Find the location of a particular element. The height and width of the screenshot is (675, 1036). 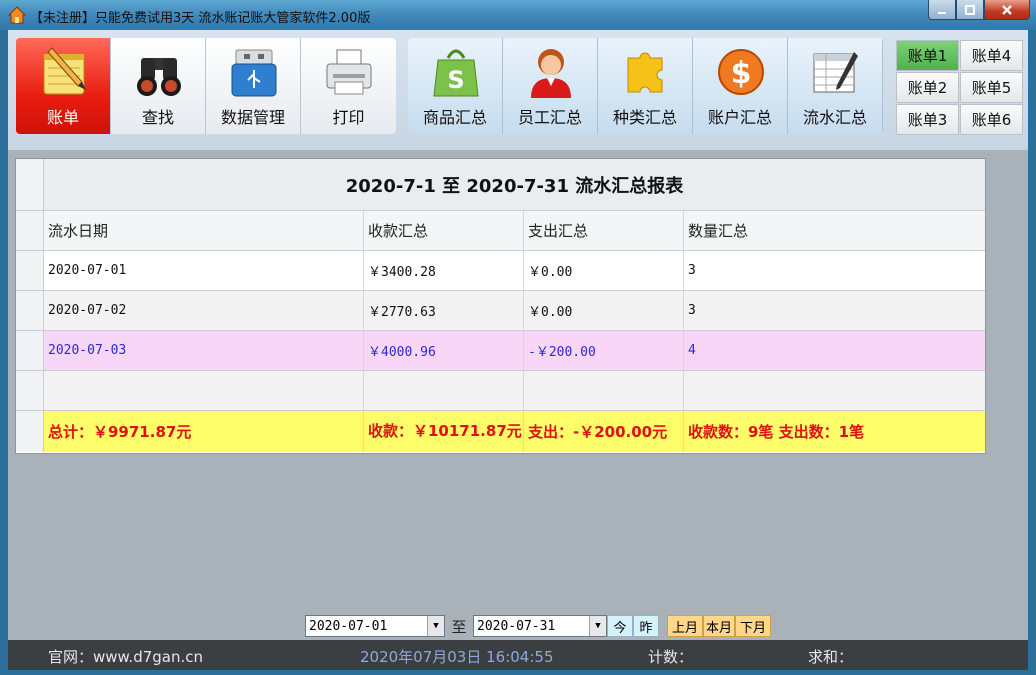

cell-date: 2020-07-02 is located at coordinates (204, 310).